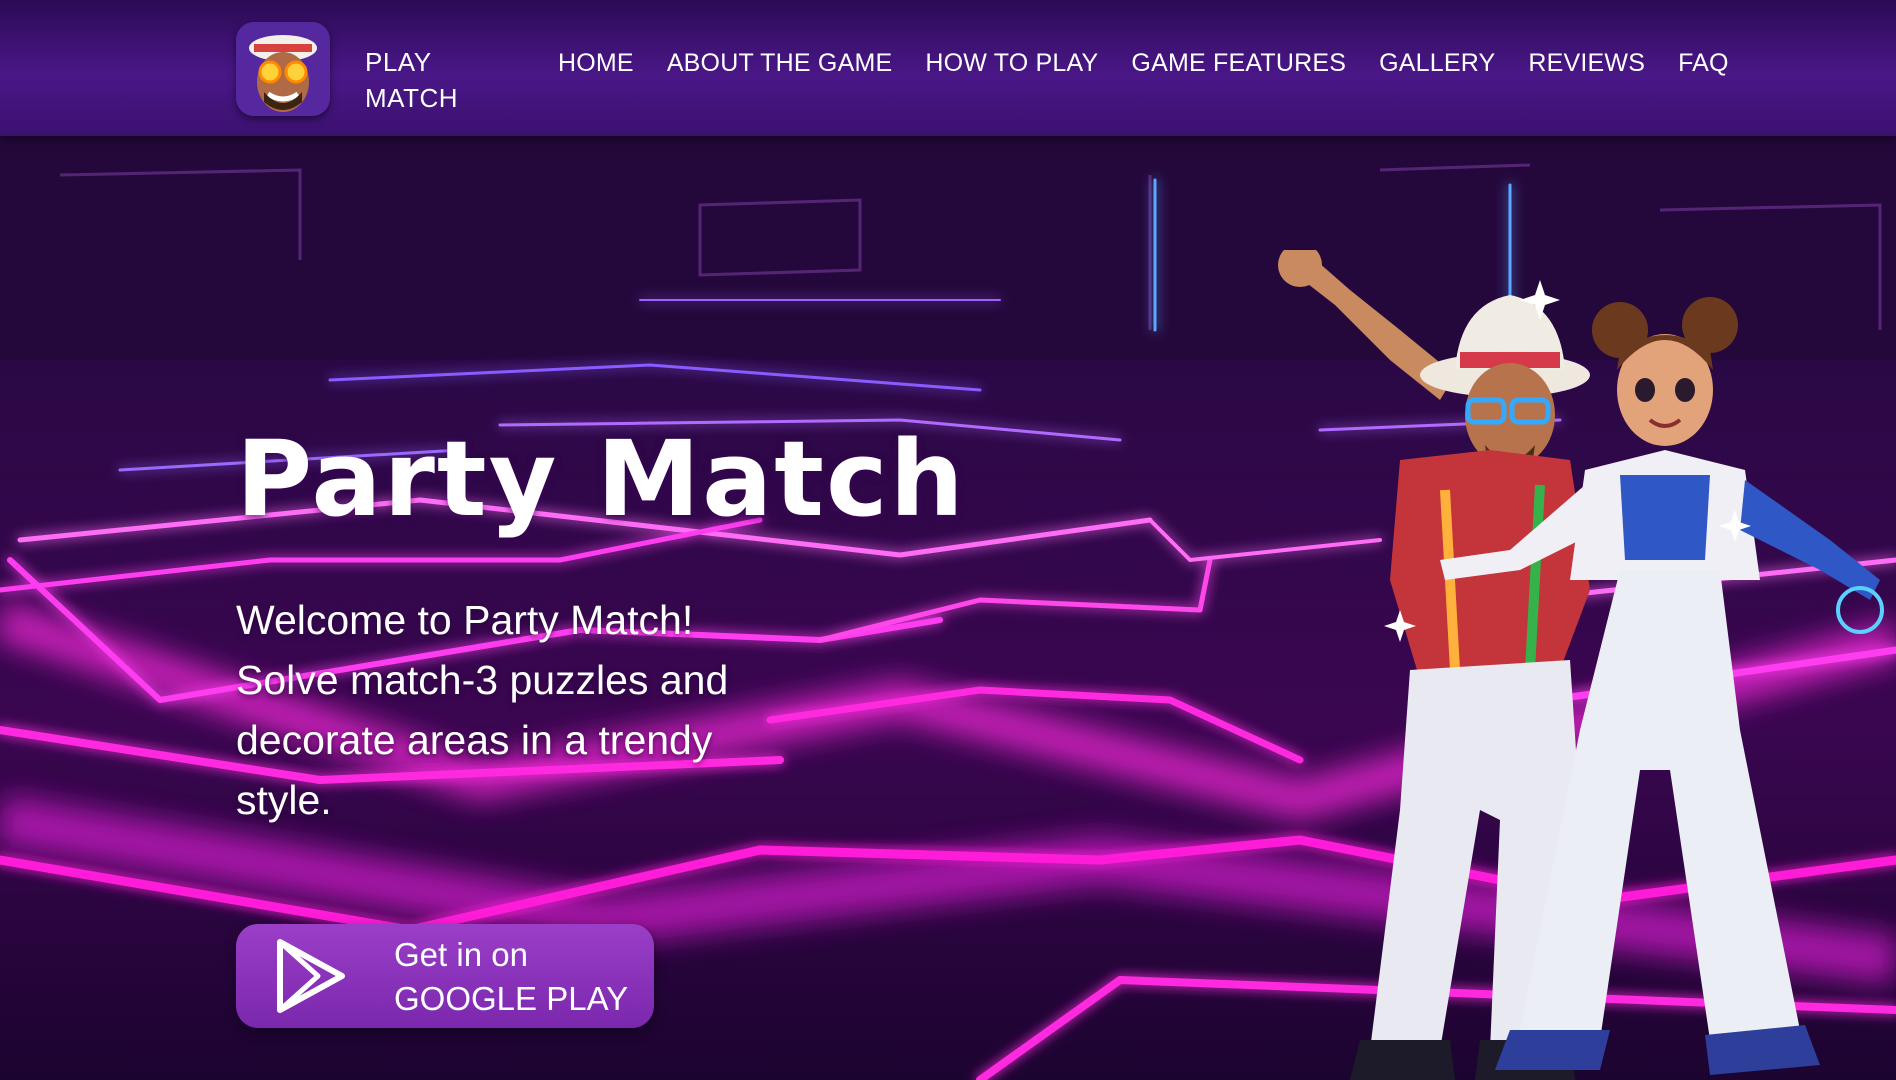  I want to click on google-play-button-line1: Get in on, so click(461, 954).